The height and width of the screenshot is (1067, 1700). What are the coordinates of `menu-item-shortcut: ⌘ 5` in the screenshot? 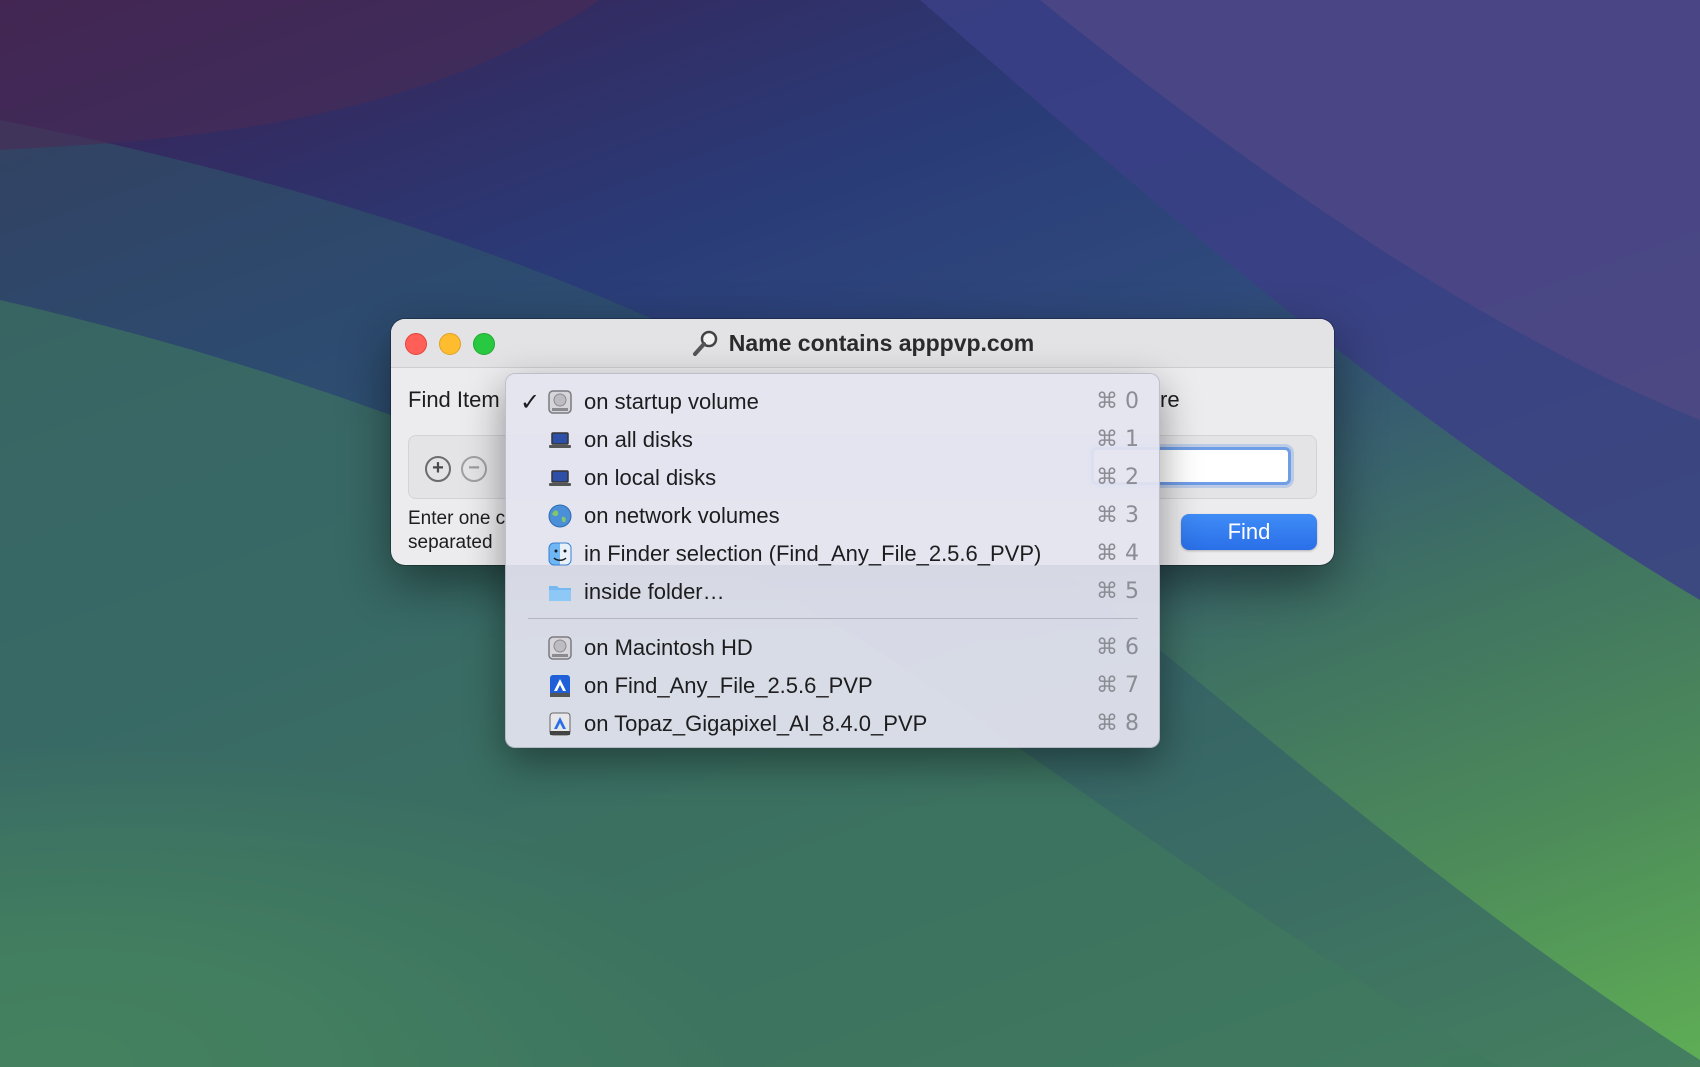 It's located at (1117, 591).